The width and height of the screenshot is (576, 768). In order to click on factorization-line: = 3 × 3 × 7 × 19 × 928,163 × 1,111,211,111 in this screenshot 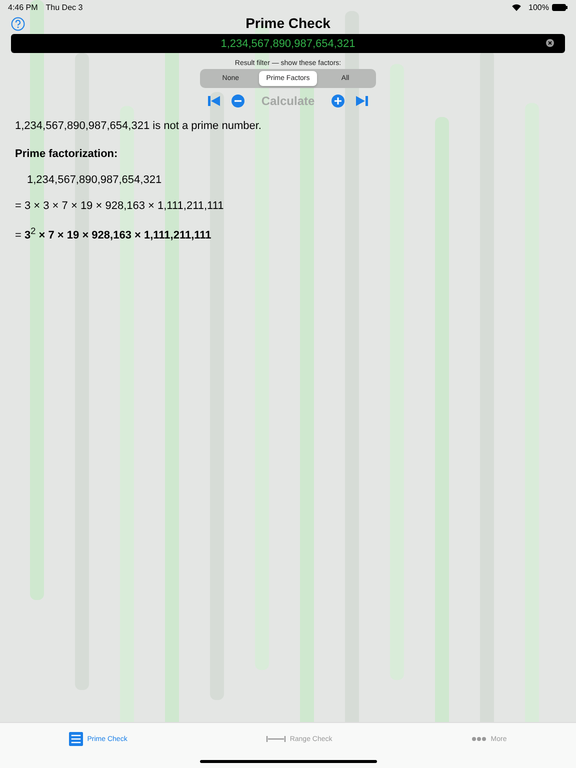, I will do `click(120, 206)`.